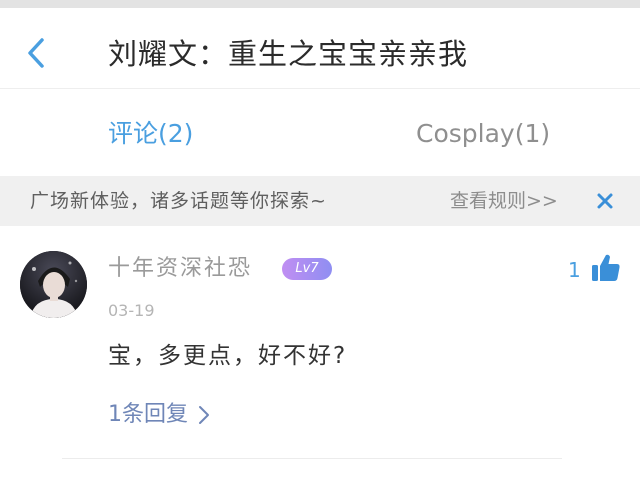  What do you see at coordinates (131, 310) in the screenshot?
I see `comment-date: 03-19` at bounding box center [131, 310].